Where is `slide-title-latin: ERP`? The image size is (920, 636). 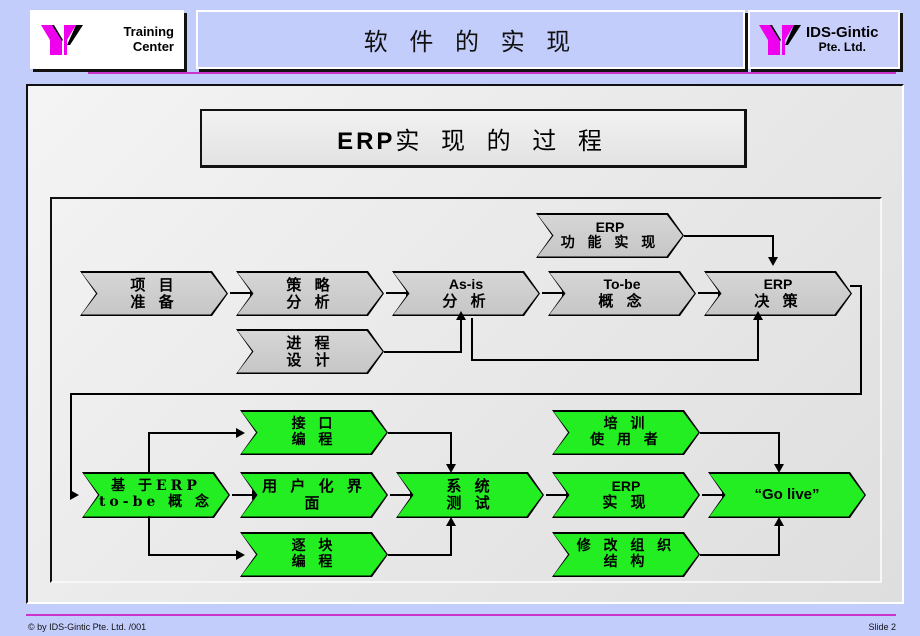
slide-title-latin: ERP is located at coordinates (366, 141).